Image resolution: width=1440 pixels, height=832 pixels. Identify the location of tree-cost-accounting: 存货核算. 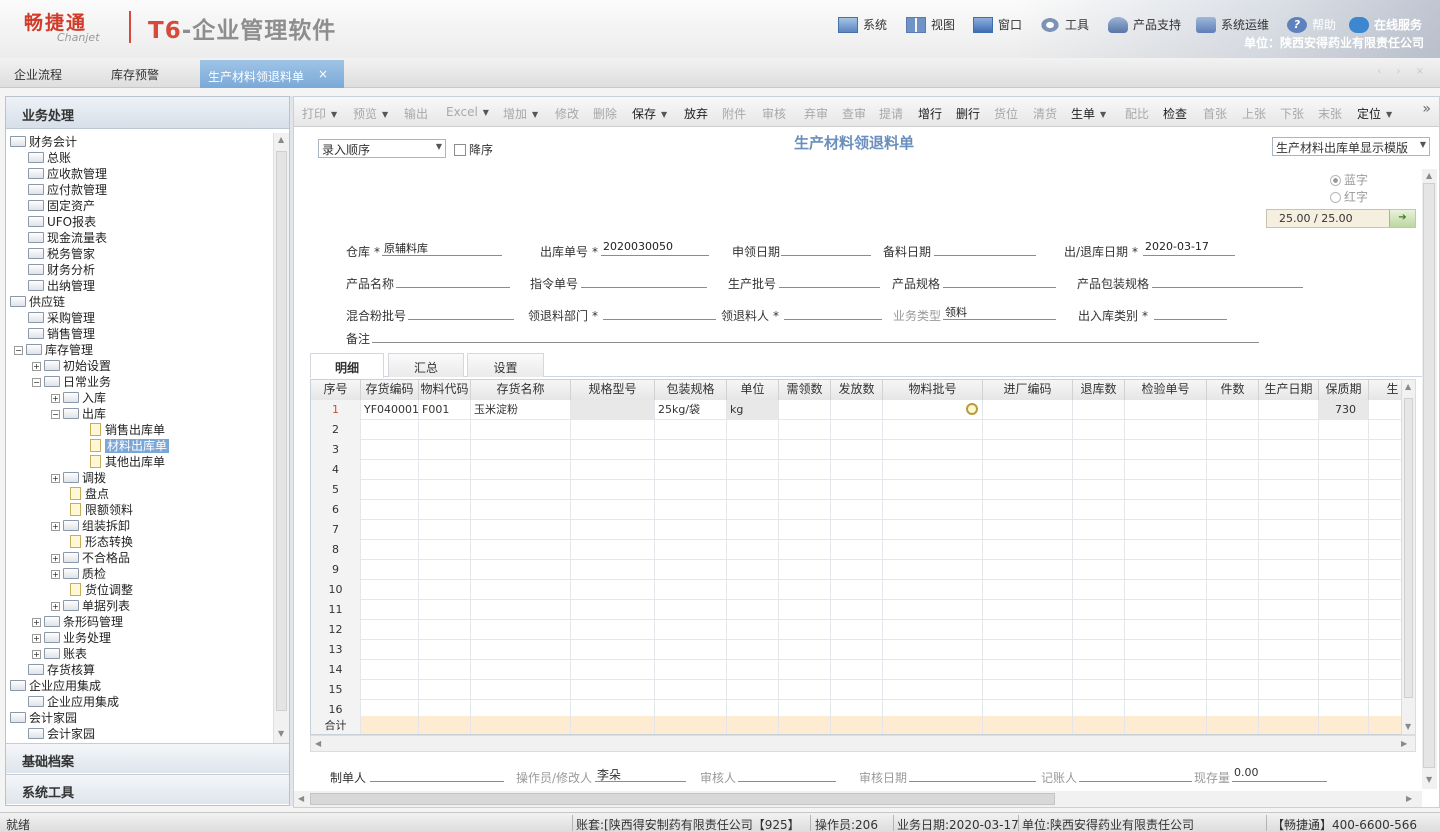
(61, 670).